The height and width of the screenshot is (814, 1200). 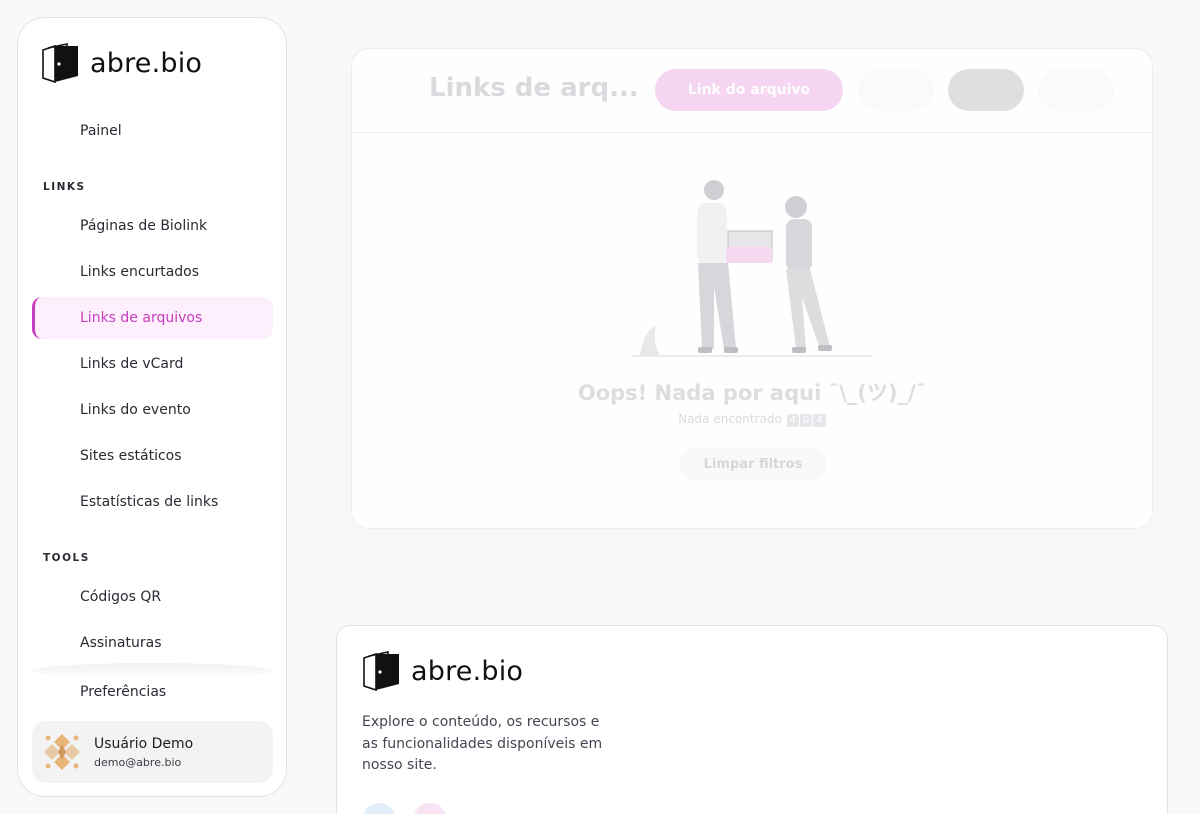 I want to click on empty-state-illustration, so click(x=752, y=268).